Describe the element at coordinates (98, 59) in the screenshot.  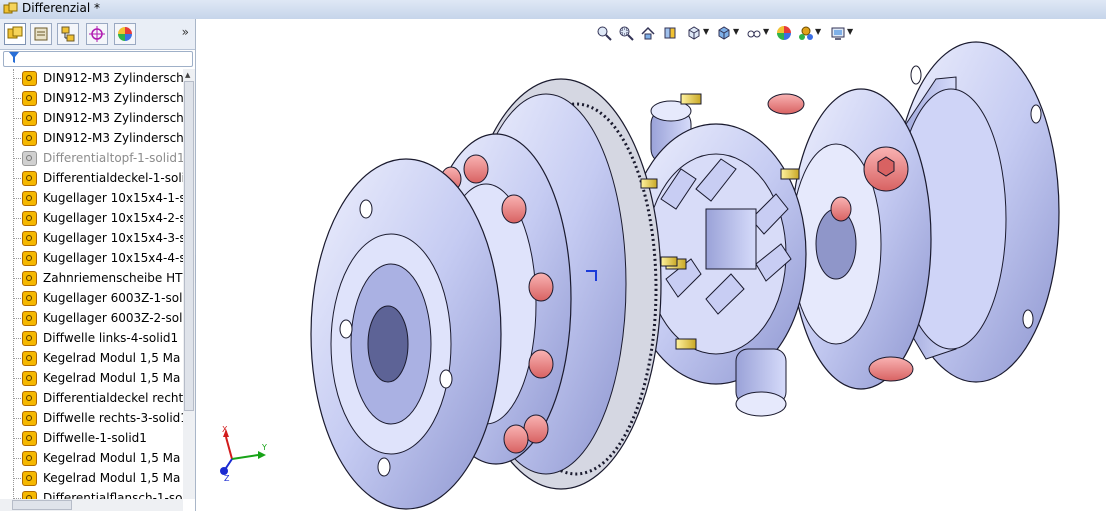
I see `tree-filter-field` at that location.